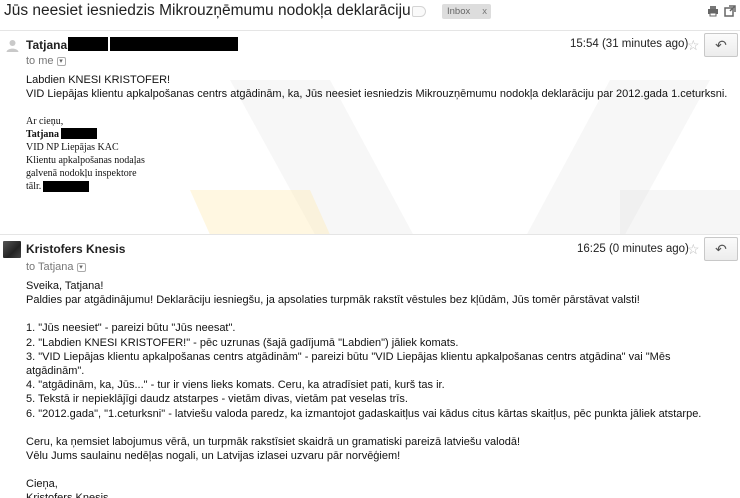 The height and width of the screenshot is (498, 740). I want to click on sender-name: Tatjana, so click(46, 45).